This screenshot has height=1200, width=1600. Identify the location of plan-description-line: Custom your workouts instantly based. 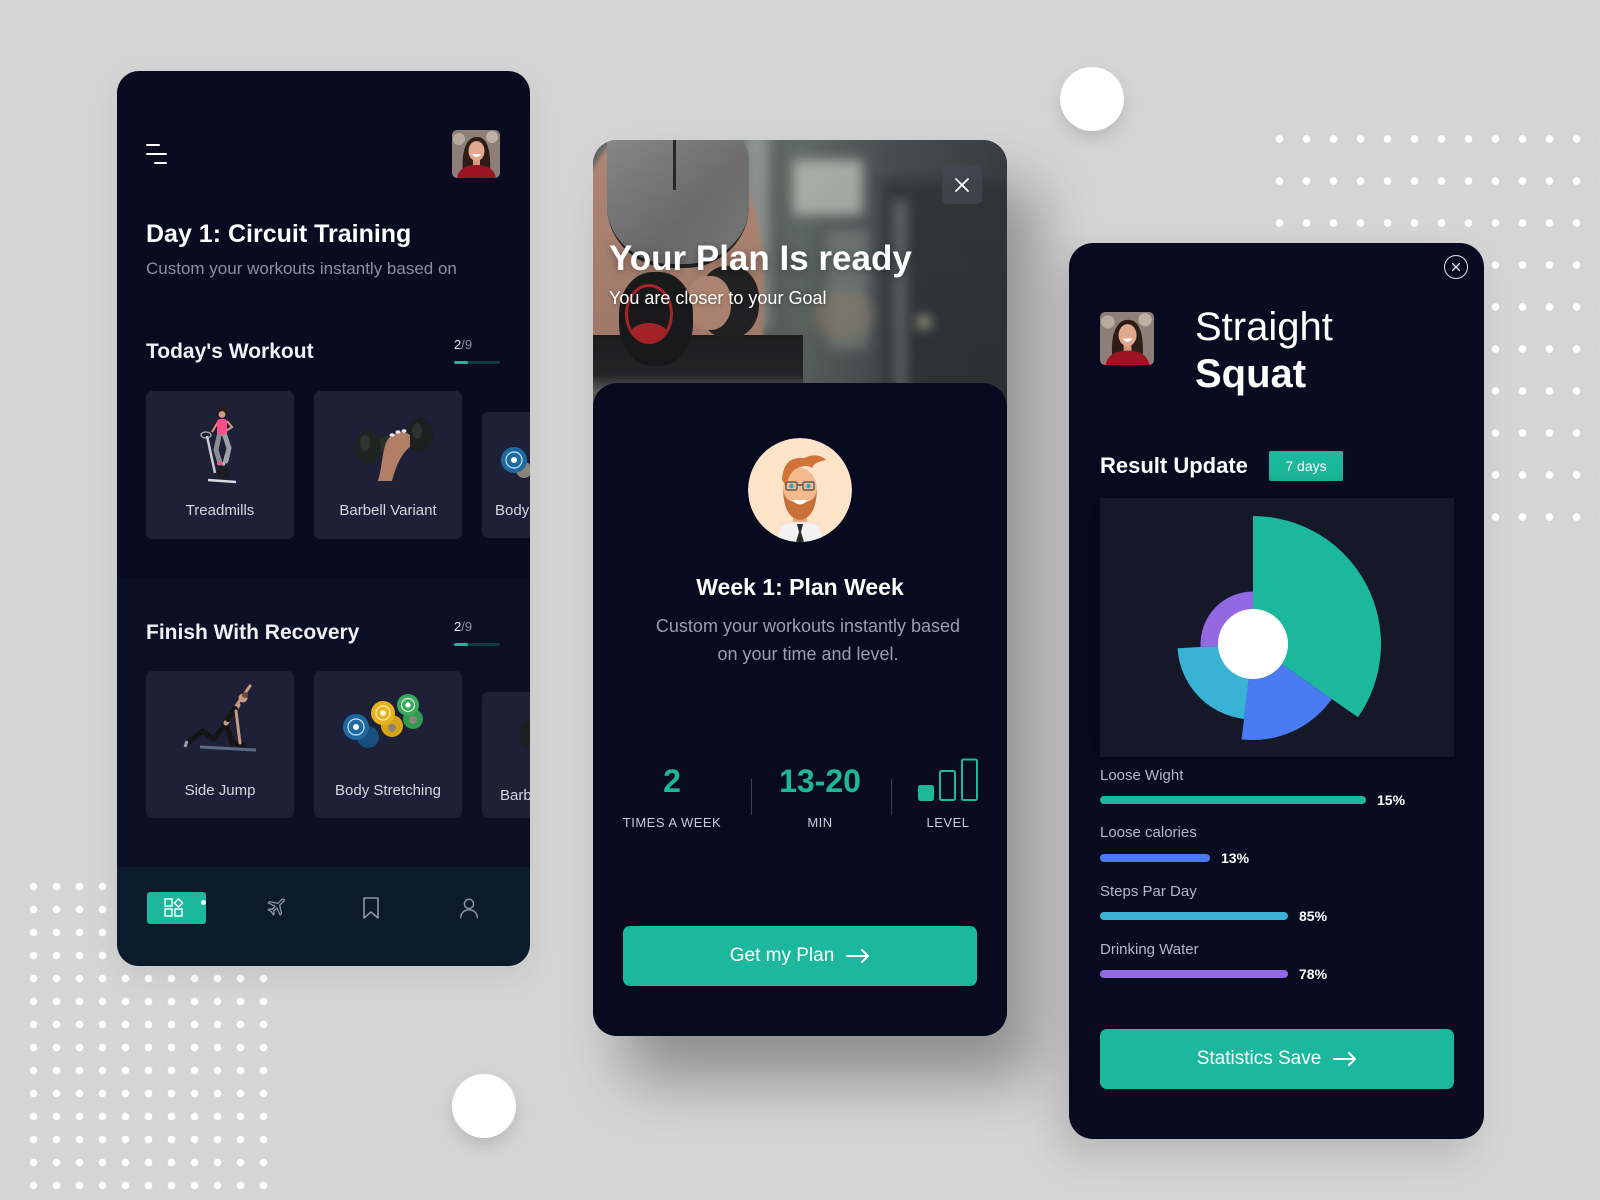
(808, 626).